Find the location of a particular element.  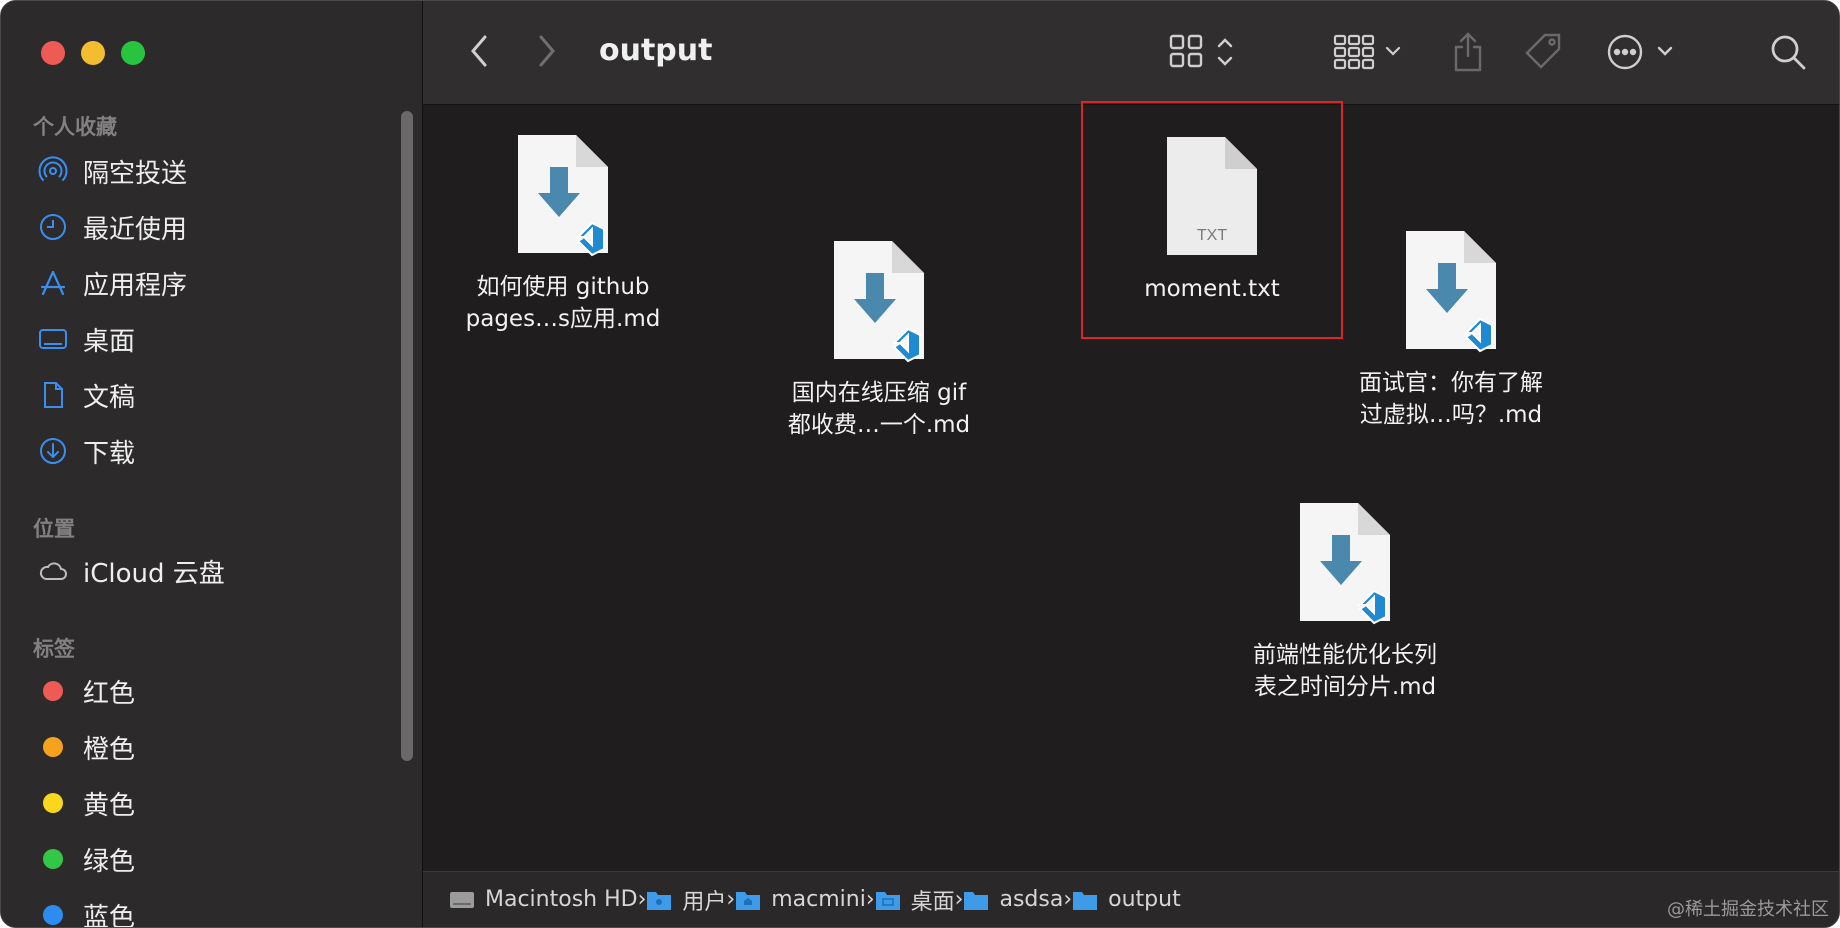

share-icon is located at coordinates (1468, 52).